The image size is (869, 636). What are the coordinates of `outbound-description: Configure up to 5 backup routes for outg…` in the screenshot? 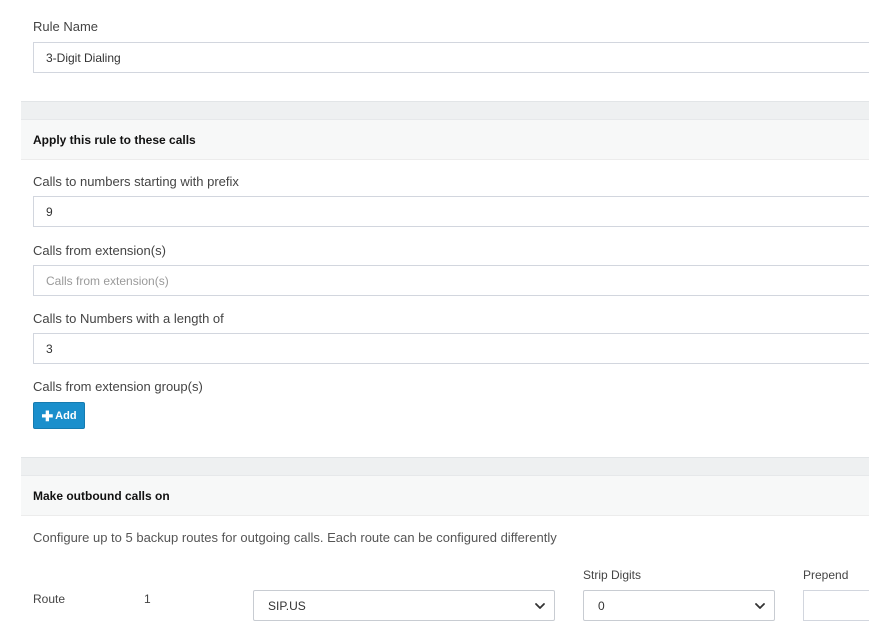 It's located at (295, 537).